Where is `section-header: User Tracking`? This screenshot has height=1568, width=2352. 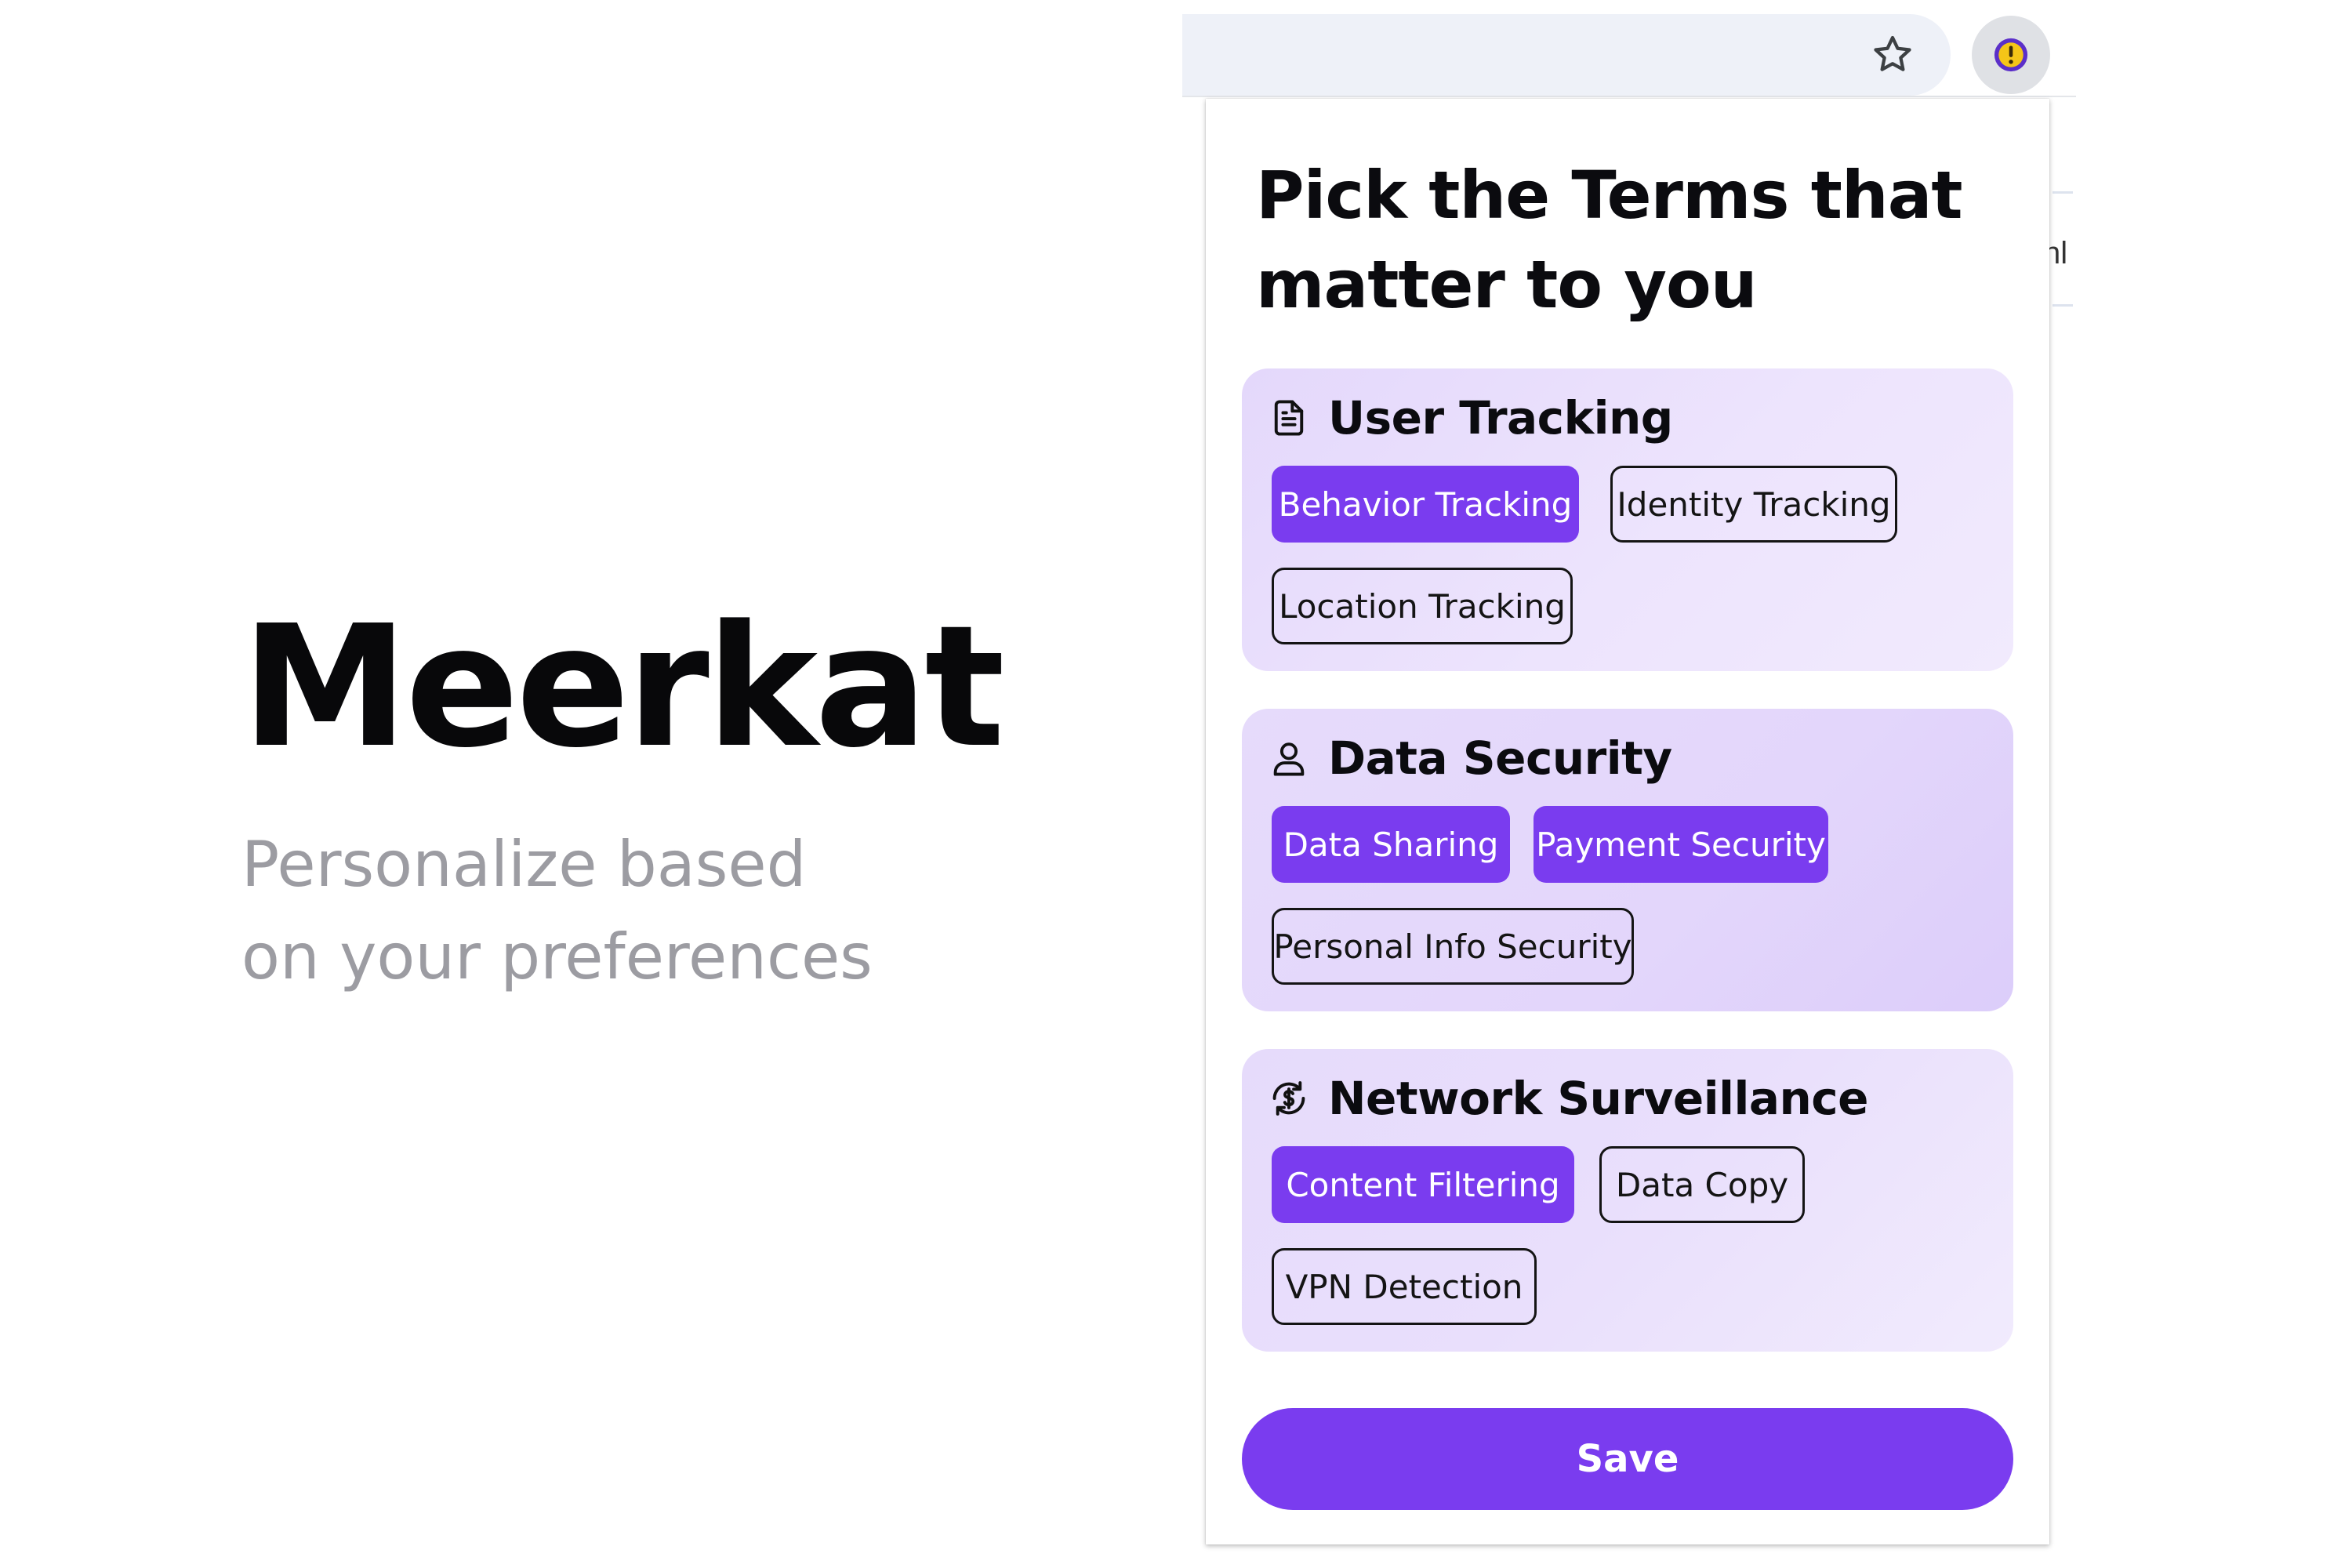
section-header: User Tracking is located at coordinates (1471, 418).